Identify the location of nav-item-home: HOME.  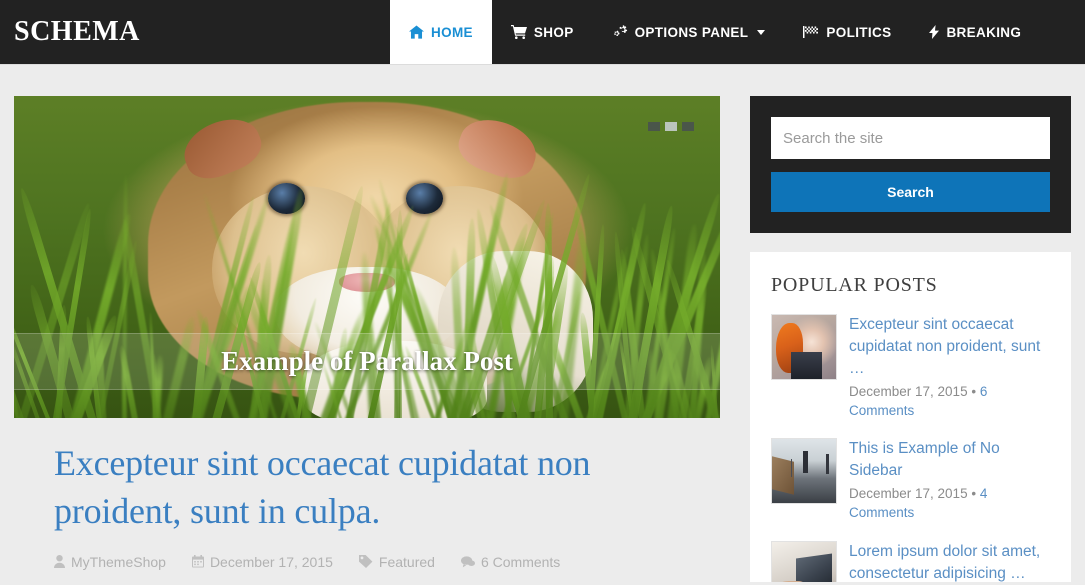
(441, 32).